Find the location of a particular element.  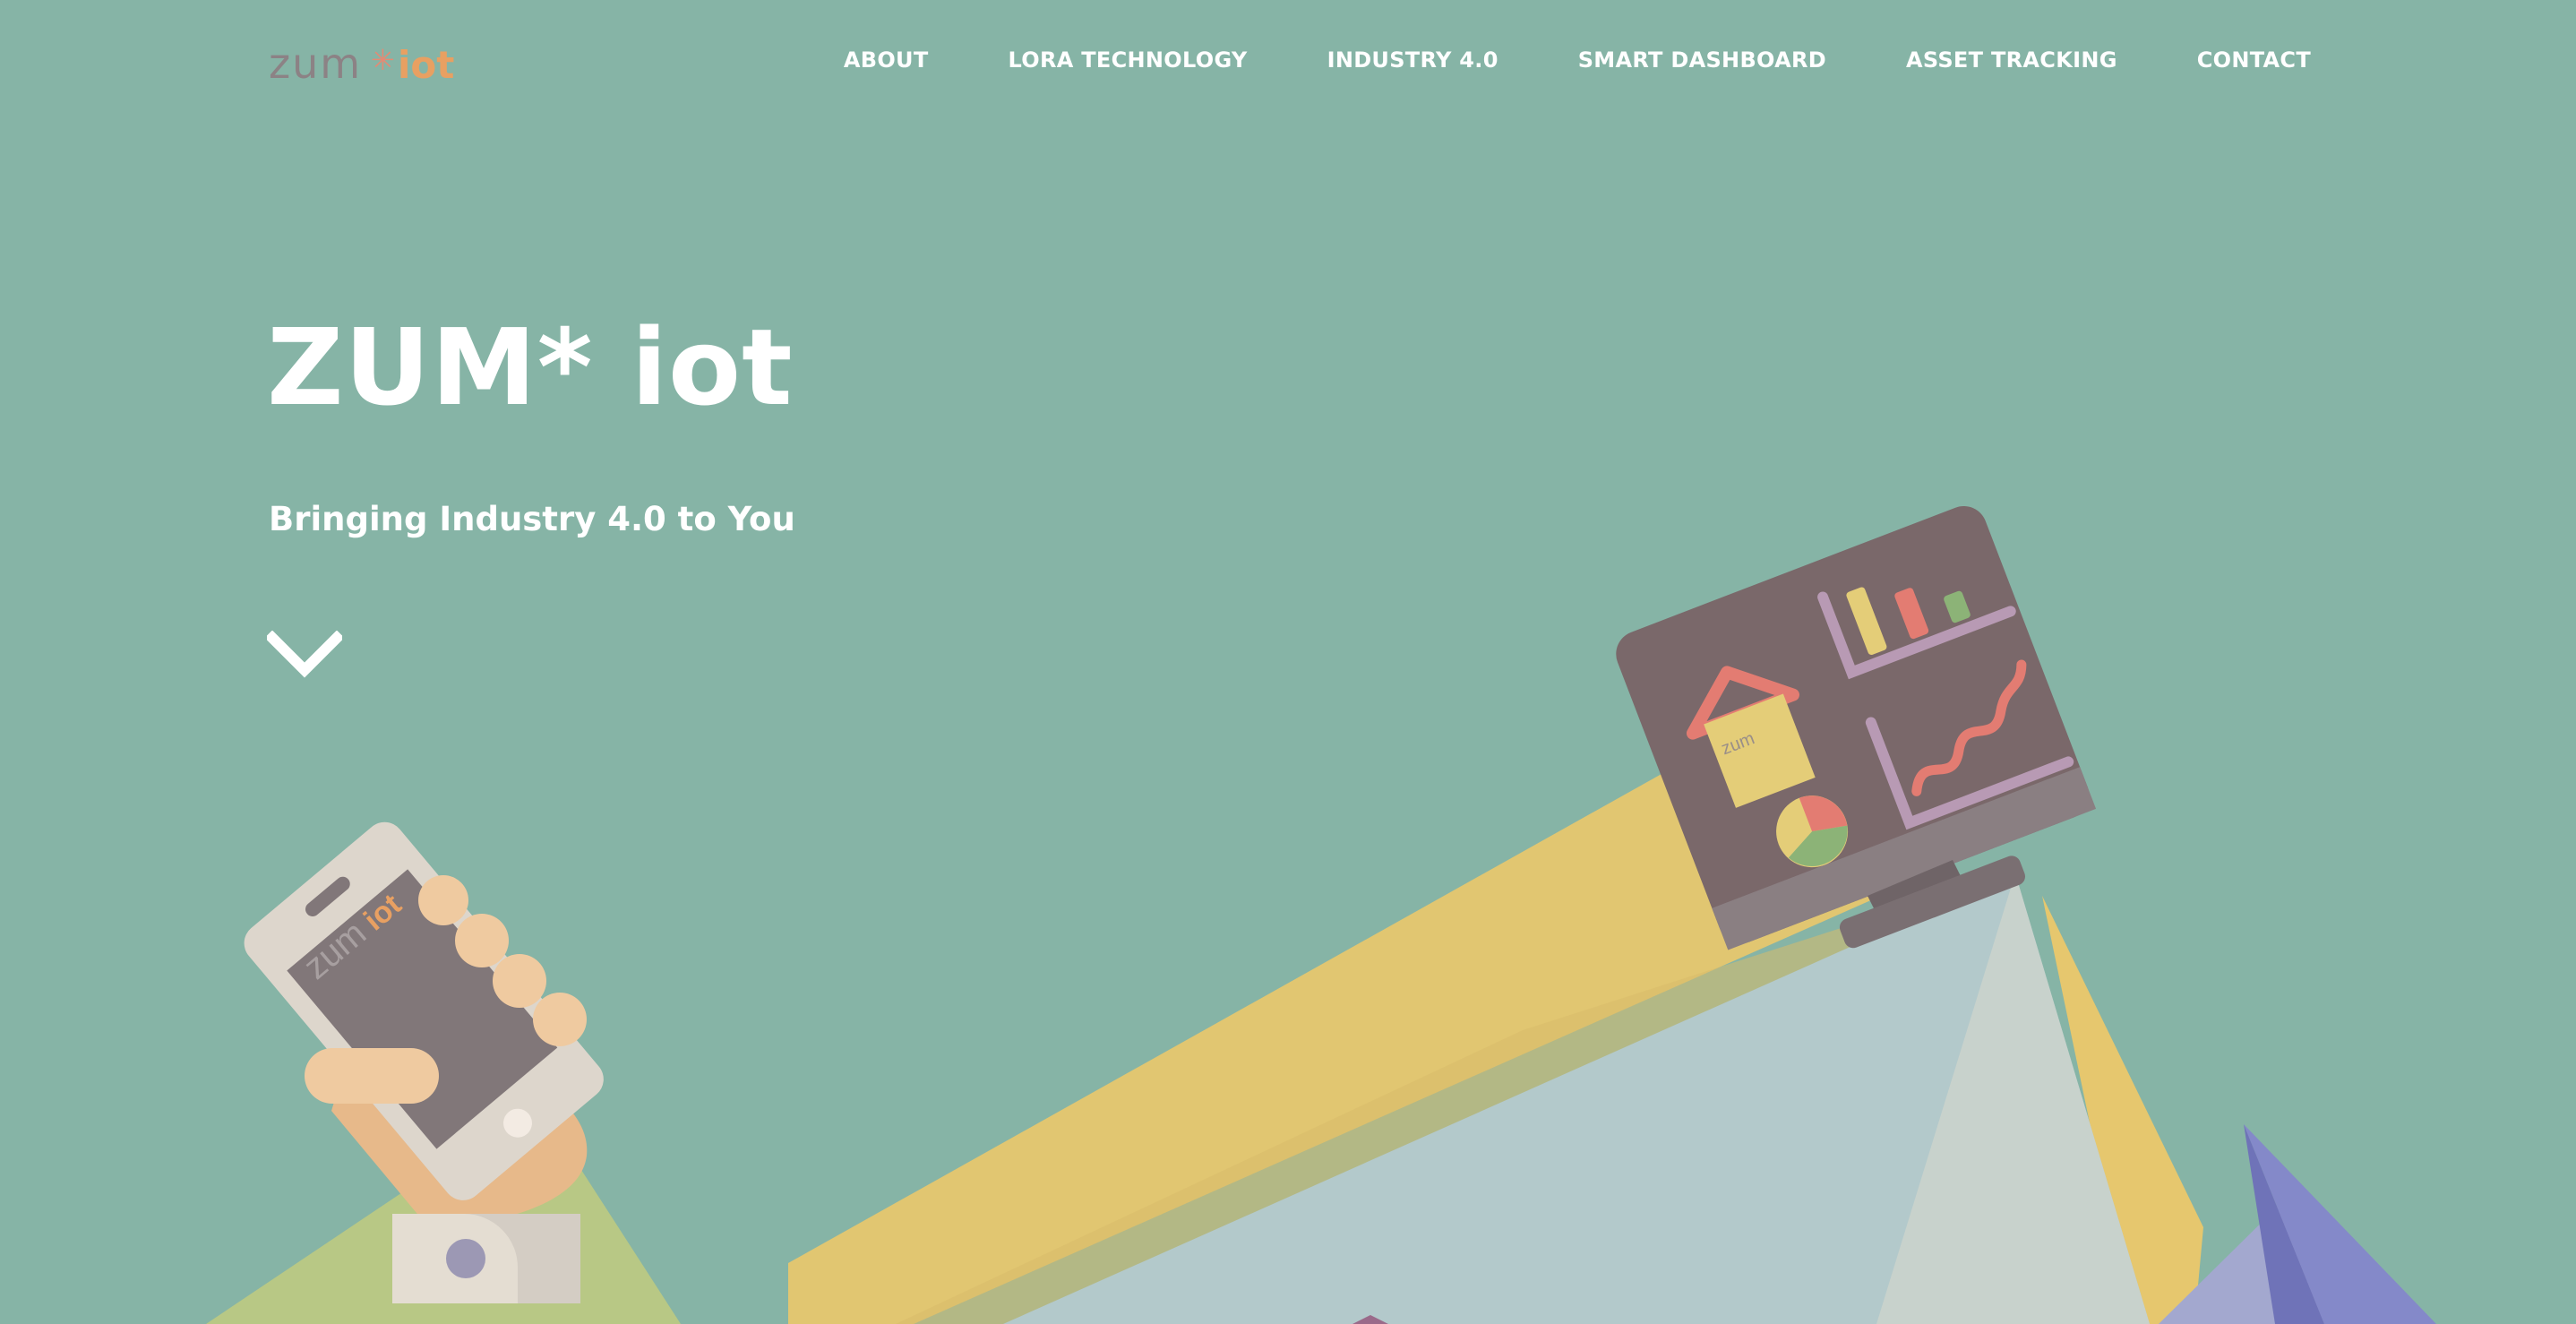

scroll-down-button is located at coordinates (304, 656).